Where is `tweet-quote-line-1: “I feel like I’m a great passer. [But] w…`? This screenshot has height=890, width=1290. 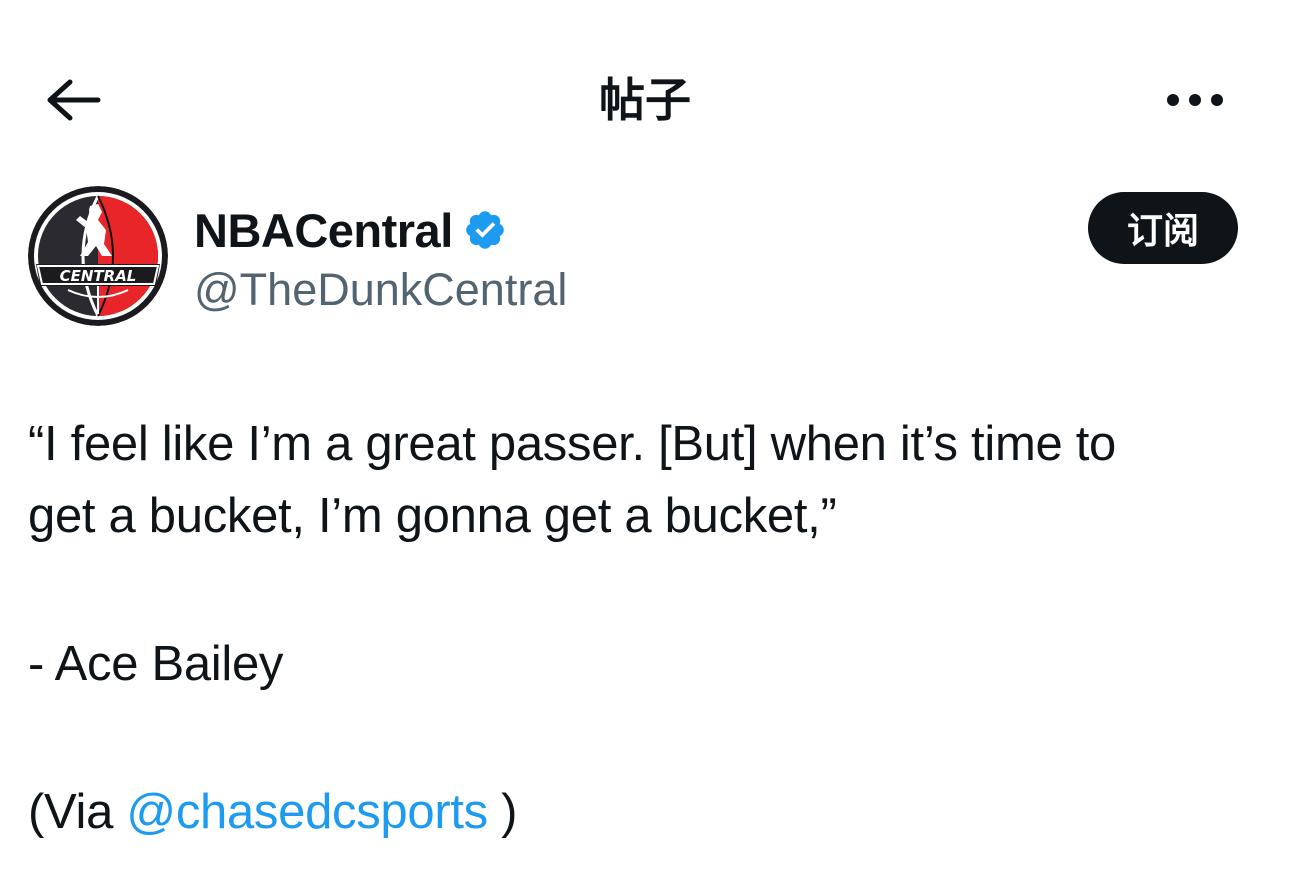
tweet-quote-line-1: “I feel like I’m a great passer. [But] w… is located at coordinates (572, 444).